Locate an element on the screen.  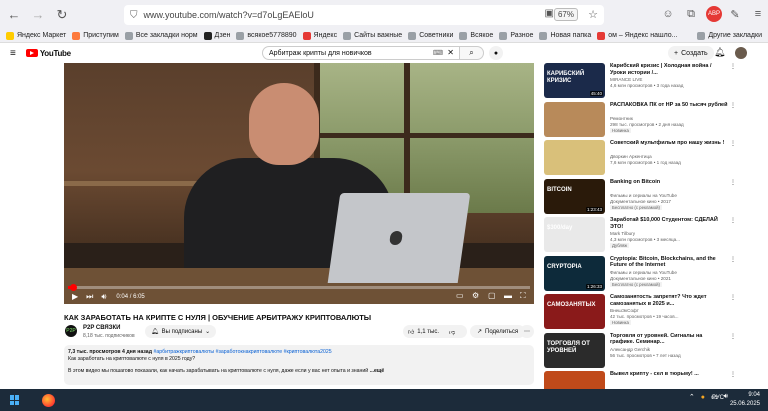
bookmark-item: Всякое is located at coordinates (476, 35).